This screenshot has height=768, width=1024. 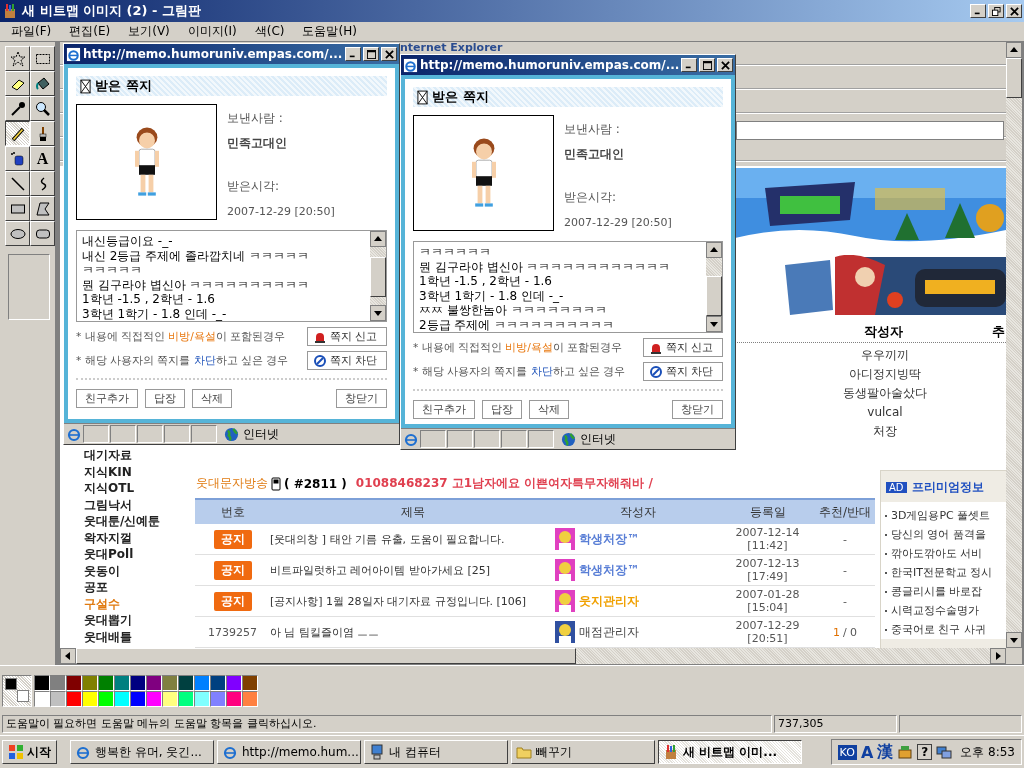 What do you see at coordinates (937, 591) in the screenshot?
I see `ad-link: 콩글리시를 바로잡` at bounding box center [937, 591].